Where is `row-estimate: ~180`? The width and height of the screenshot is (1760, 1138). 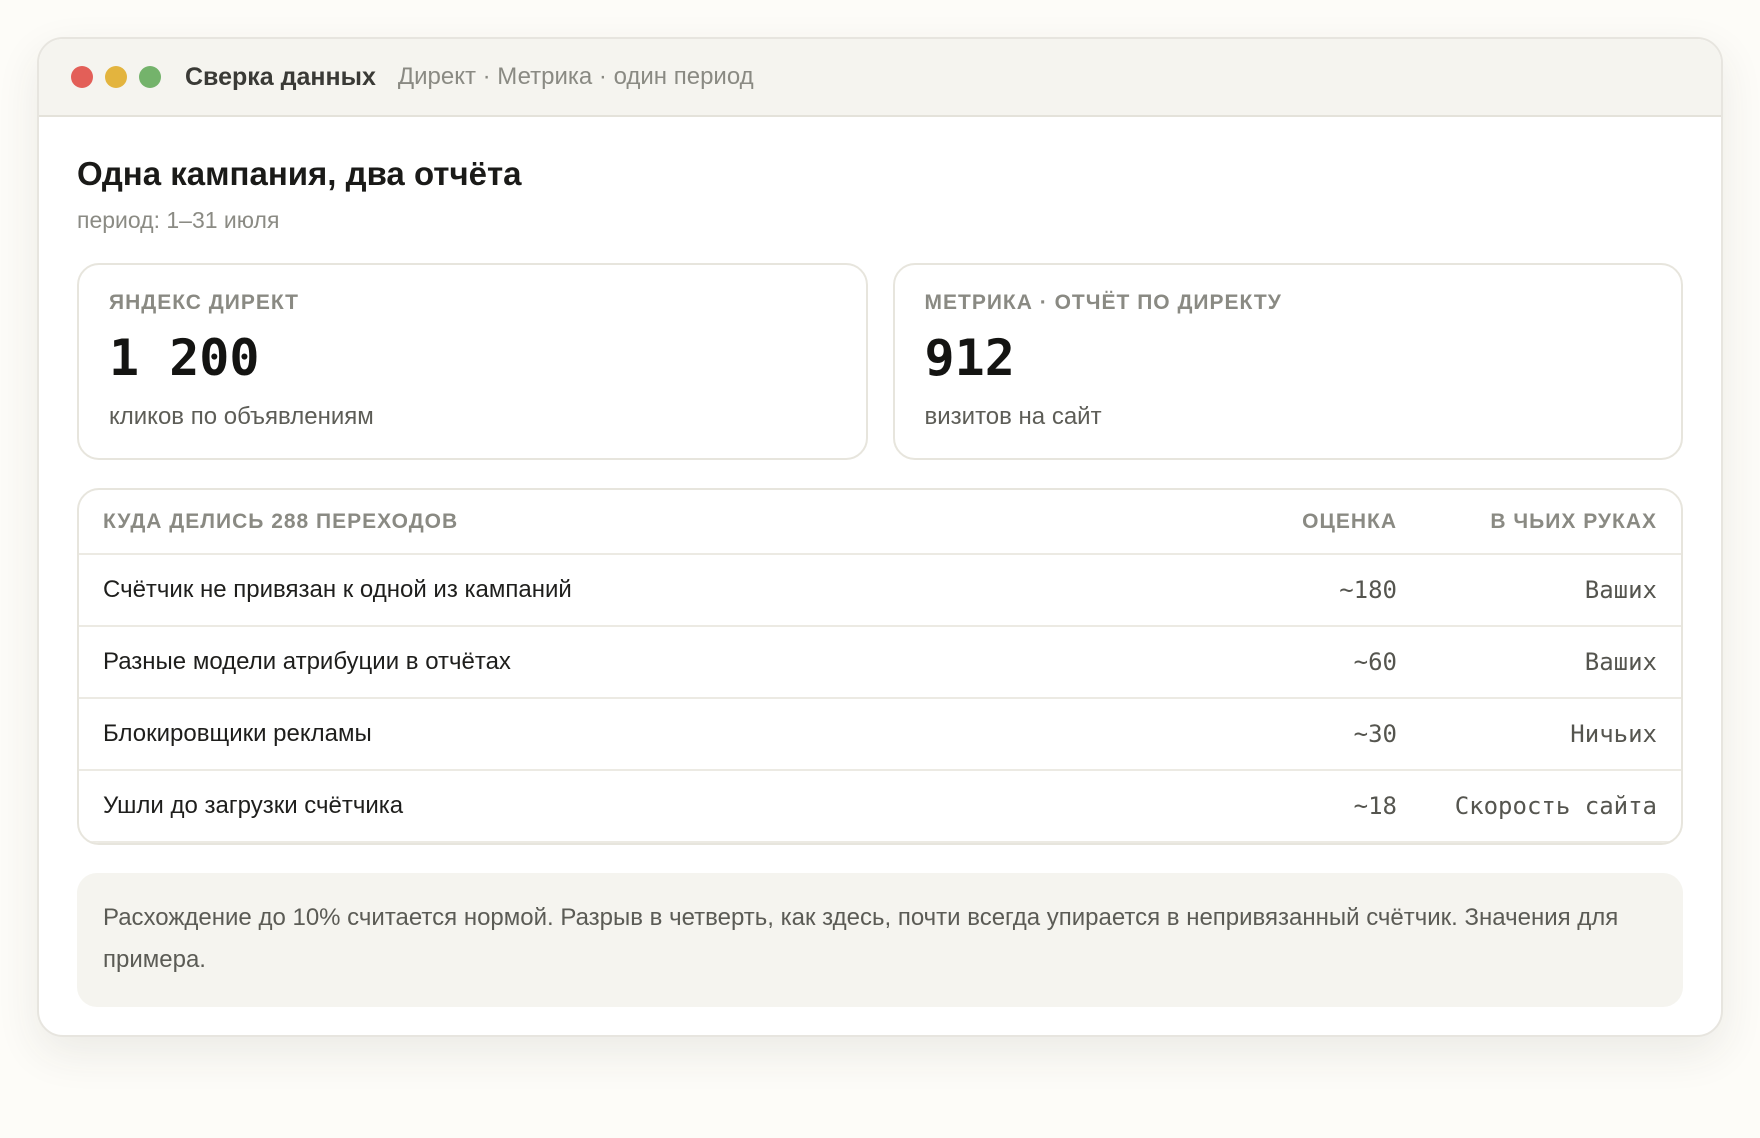 row-estimate: ~180 is located at coordinates (1368, 590).